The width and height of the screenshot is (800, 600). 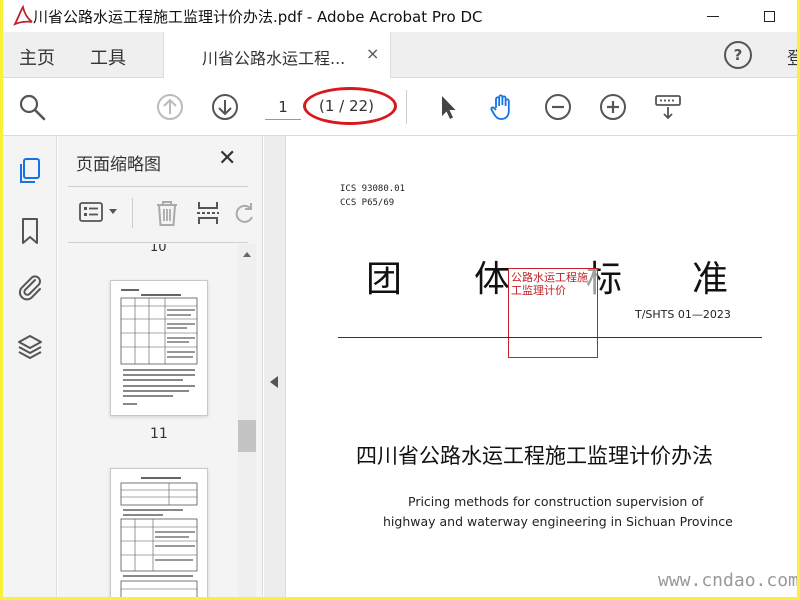 I want to click on hand-tool-icon, so click(x=502, y=107).